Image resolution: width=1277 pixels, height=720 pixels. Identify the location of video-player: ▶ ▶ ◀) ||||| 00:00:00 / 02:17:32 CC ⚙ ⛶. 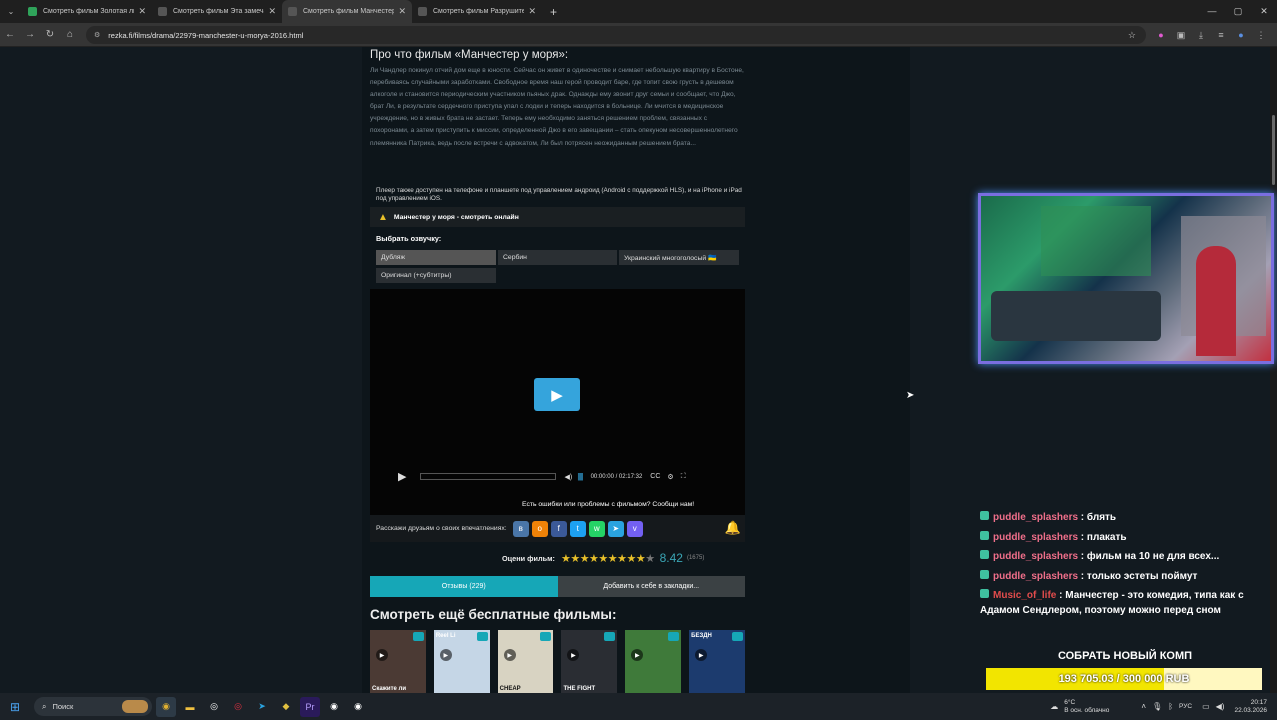
(557, 402).